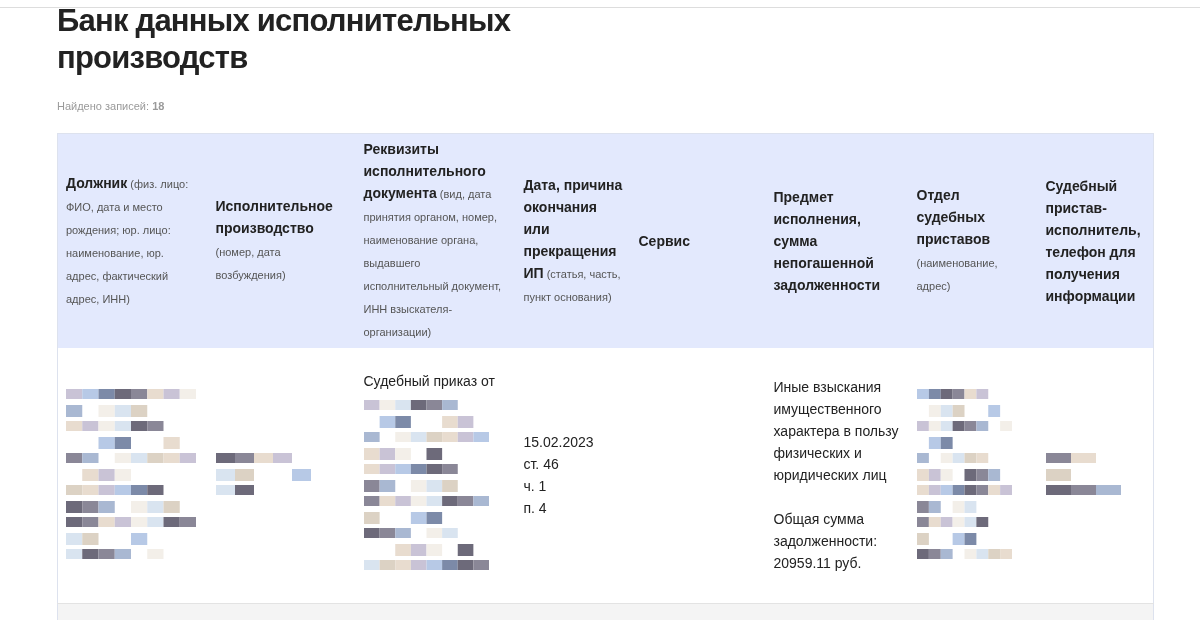 This screenshot has height=620, width=1200. What do you see at coordinates (541, 465) in the screenshot?
I see `table-cell-text: ст. 46` at bounding box center [541, 465].